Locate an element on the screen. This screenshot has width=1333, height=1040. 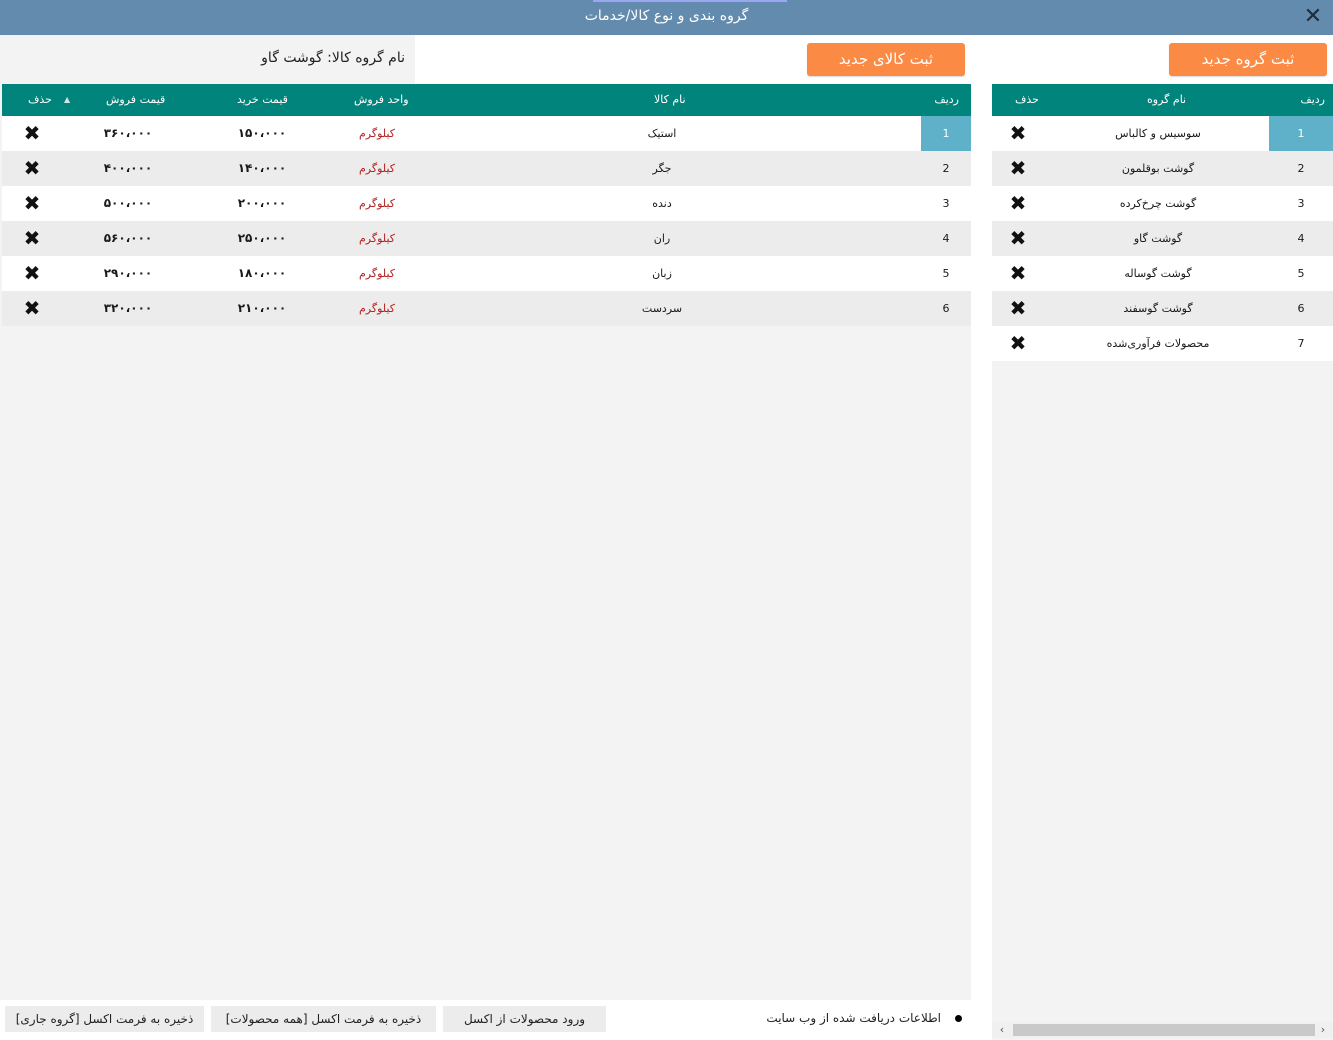
buy-price: ۲۰۰،۰۰۰ is located at coordinates (262, 203).